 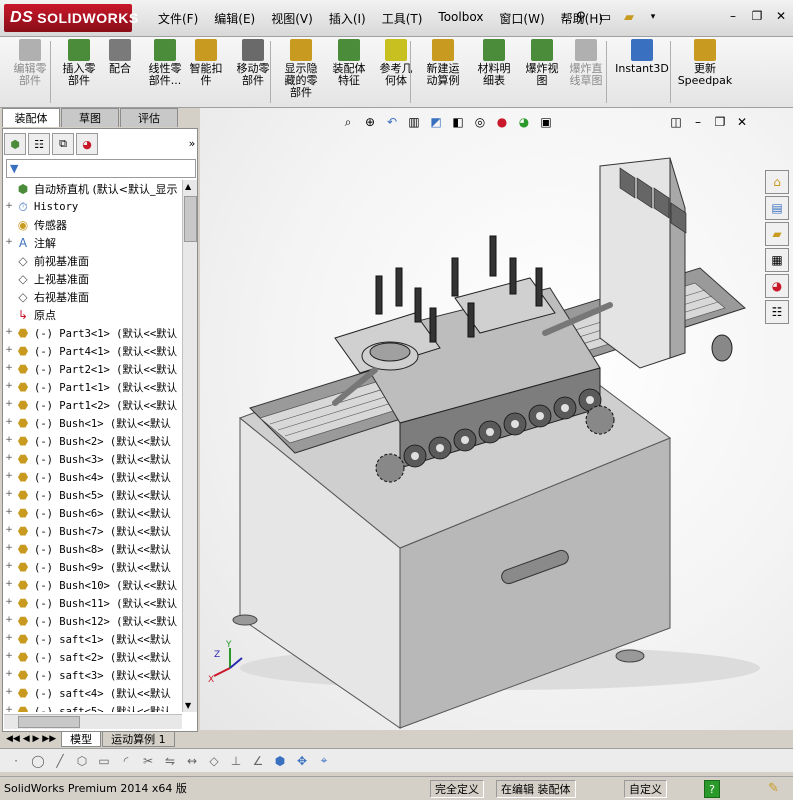 I want to click on coordinate-system-icon: ⌖, so click(x=324, y=761).